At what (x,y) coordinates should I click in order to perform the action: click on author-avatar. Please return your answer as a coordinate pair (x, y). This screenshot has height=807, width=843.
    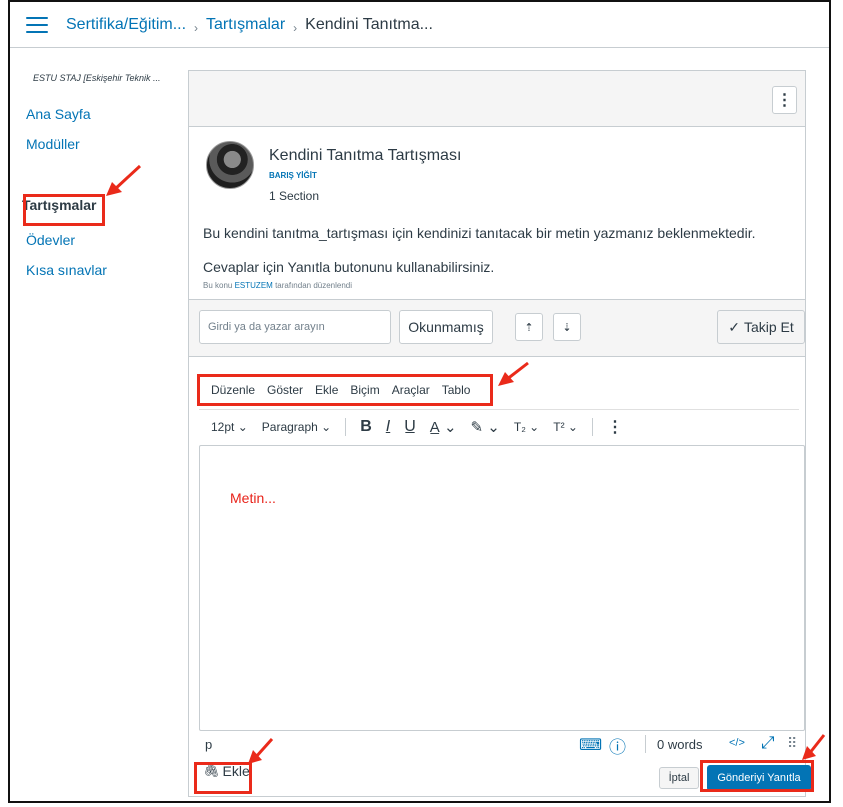
    Looking at the image, I should click on (230, 165).